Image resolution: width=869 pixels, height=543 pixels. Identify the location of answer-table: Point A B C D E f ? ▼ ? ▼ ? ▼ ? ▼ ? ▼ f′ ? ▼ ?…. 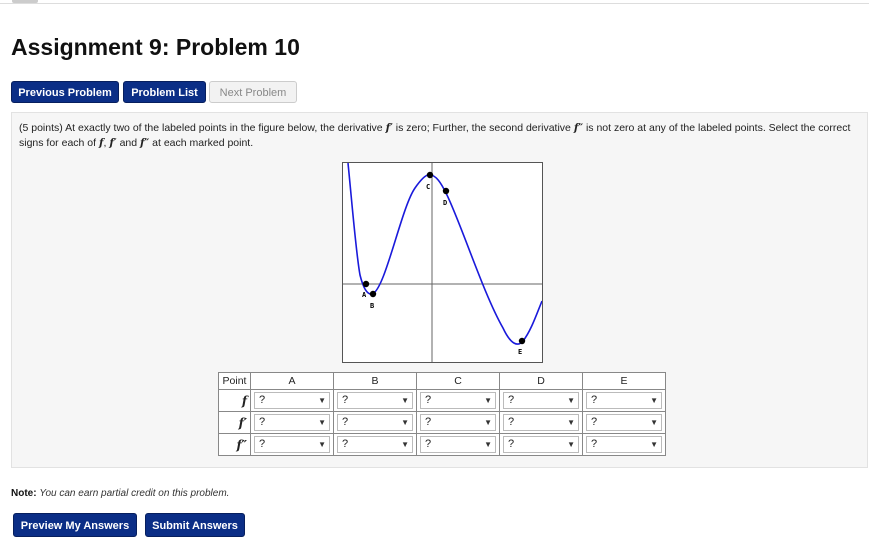
(442, 414).